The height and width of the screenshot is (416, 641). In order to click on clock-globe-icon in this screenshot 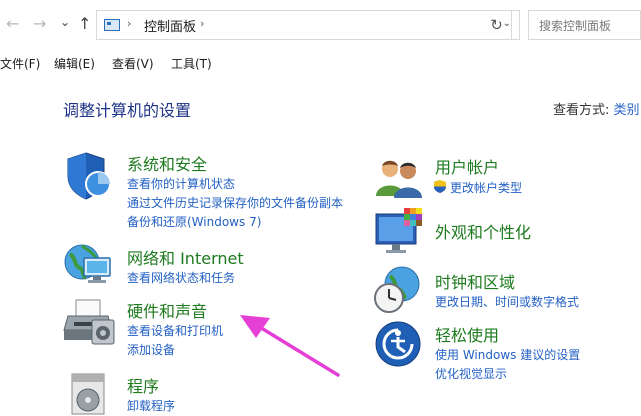, I will do `click(399, 290)`.